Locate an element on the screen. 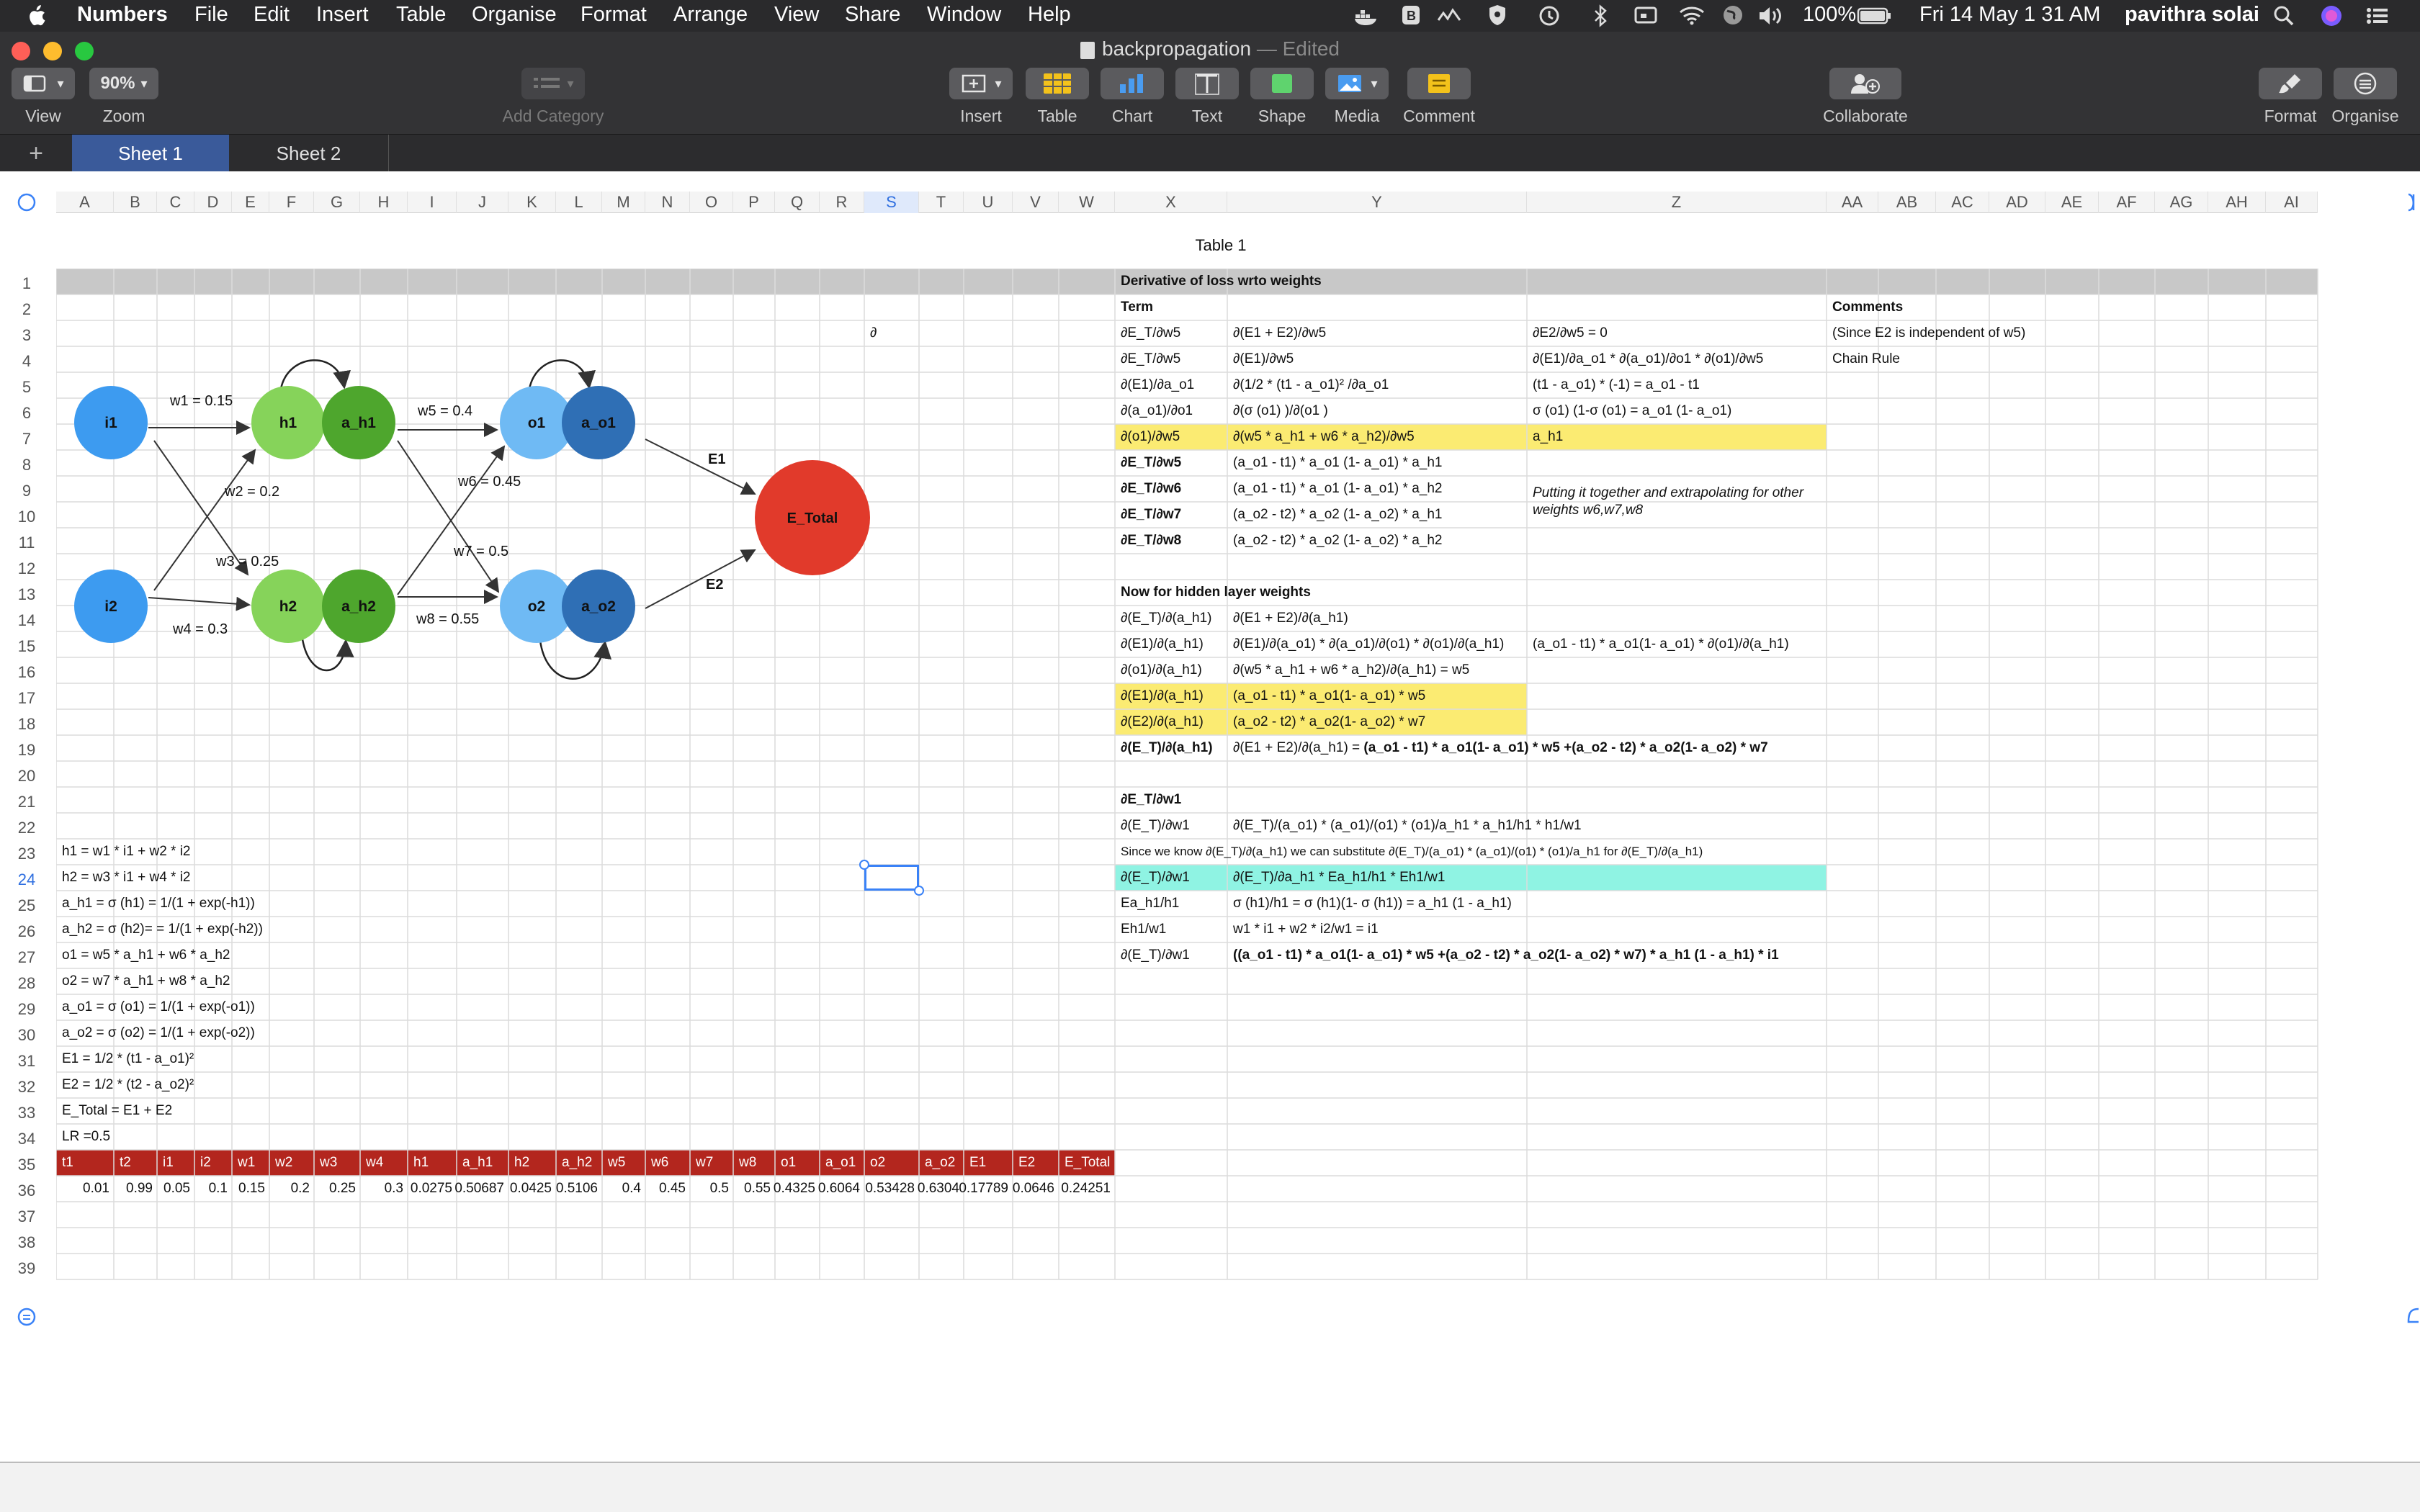  value-cell-2: 0.05 is located at coordinates (175, 1189).